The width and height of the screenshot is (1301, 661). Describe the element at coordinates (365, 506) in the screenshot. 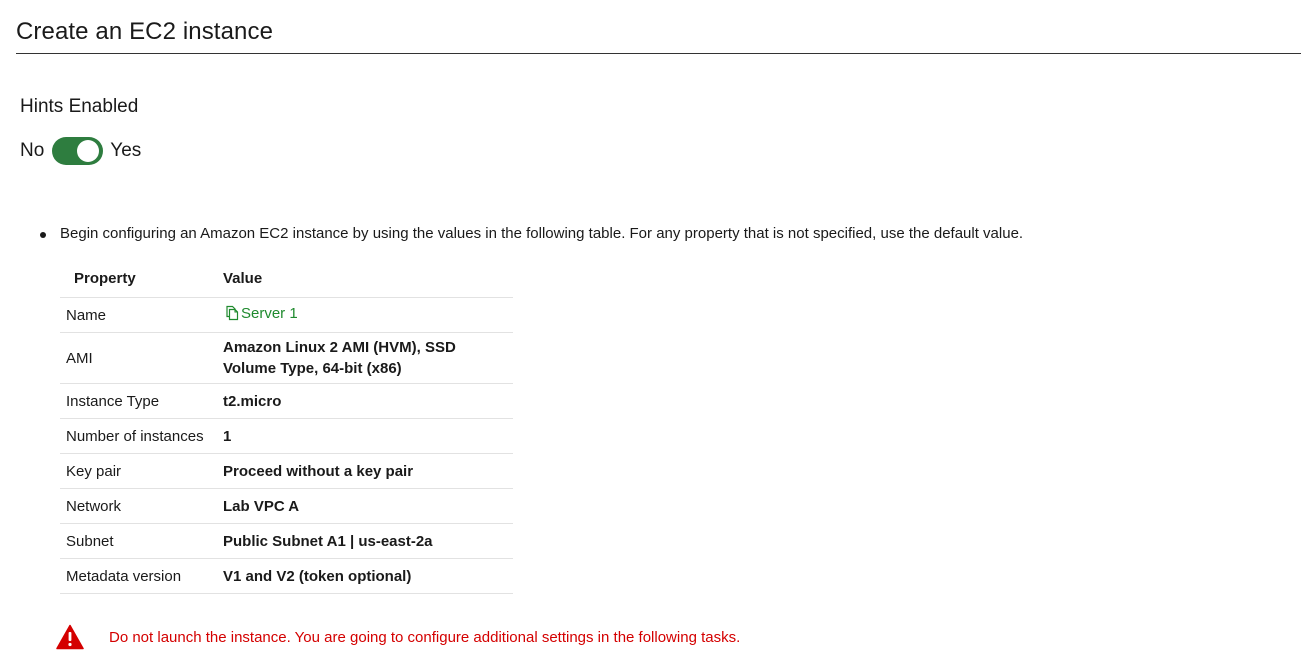

I see `value-cell: Lab VPC A` at that location.